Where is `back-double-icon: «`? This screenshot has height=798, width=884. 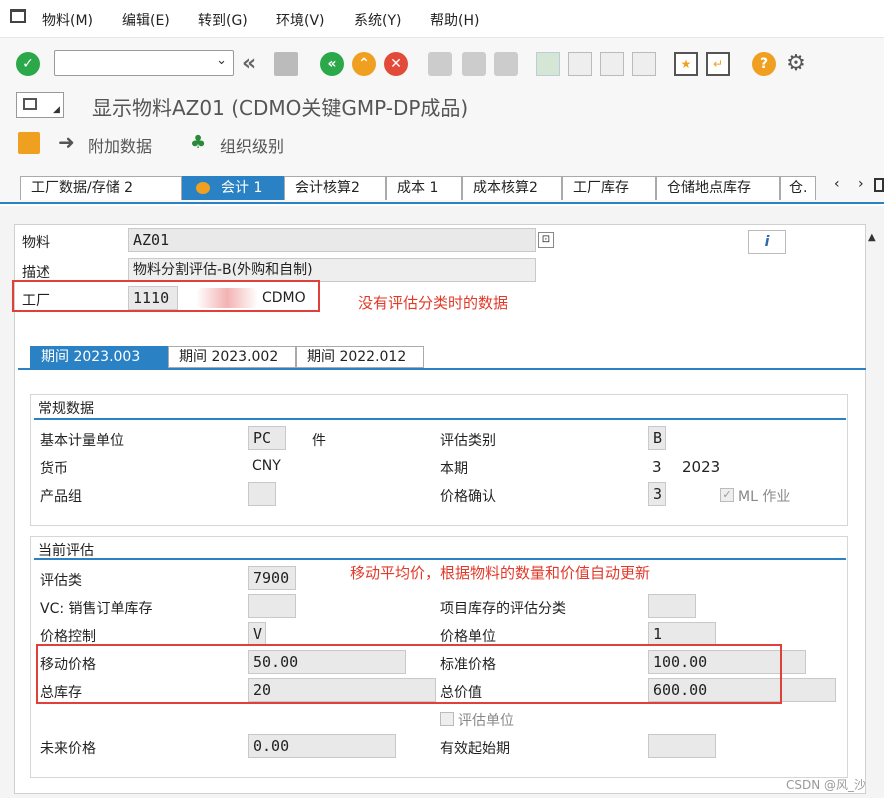 back-double-icon: « is located at coordinates (254, 64).